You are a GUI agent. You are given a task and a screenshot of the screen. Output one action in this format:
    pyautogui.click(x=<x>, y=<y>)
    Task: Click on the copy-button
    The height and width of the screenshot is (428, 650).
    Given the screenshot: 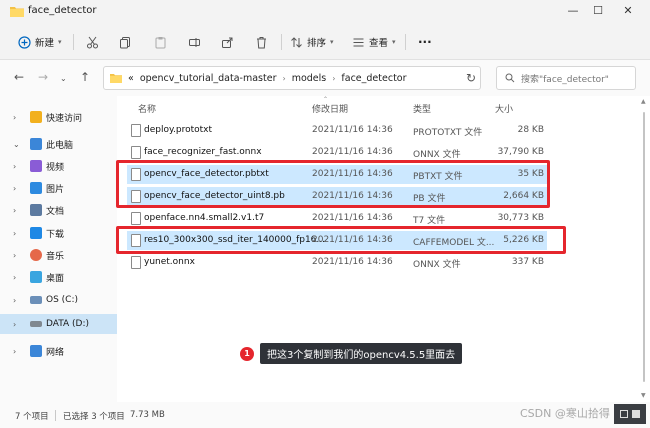 What is the action you would take?
    pyautogui.click(x=125, y=42)
    